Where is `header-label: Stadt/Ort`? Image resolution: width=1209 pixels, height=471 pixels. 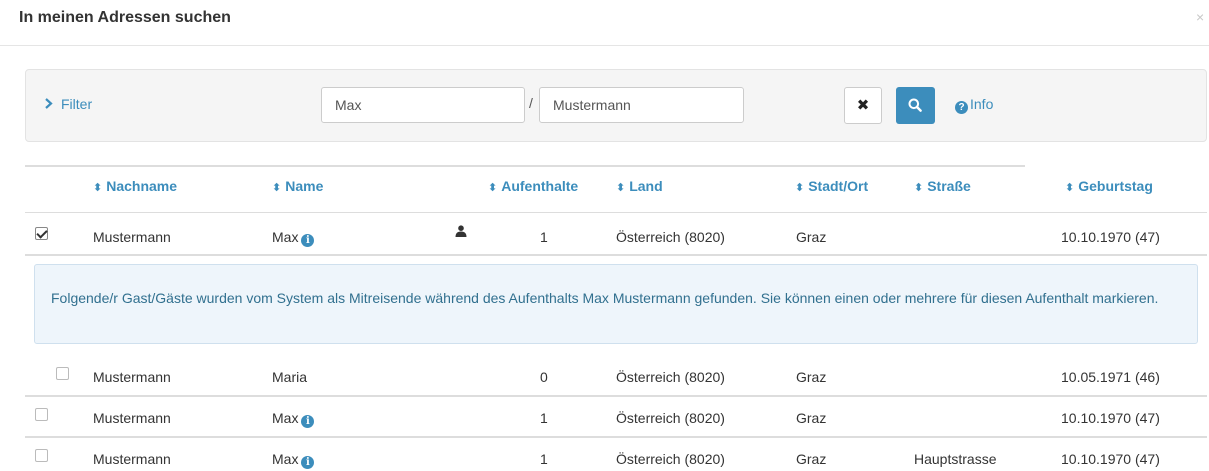
header-label: Stadt/Ort is located at coordinates (838, 186).